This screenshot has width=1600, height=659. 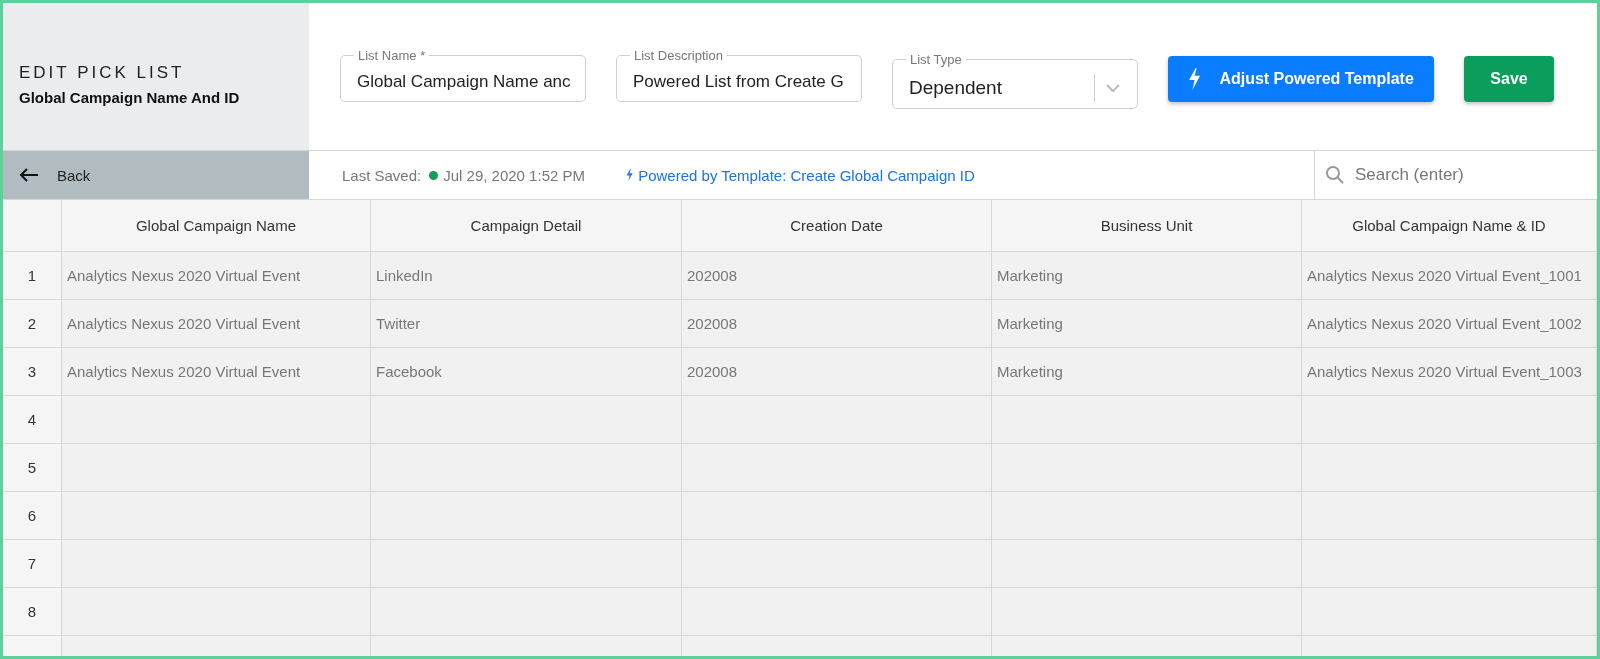 I want to click on table-cell: Analytics Nexus 2020 Virtual Event_1002, so click(x=1449, y=324).